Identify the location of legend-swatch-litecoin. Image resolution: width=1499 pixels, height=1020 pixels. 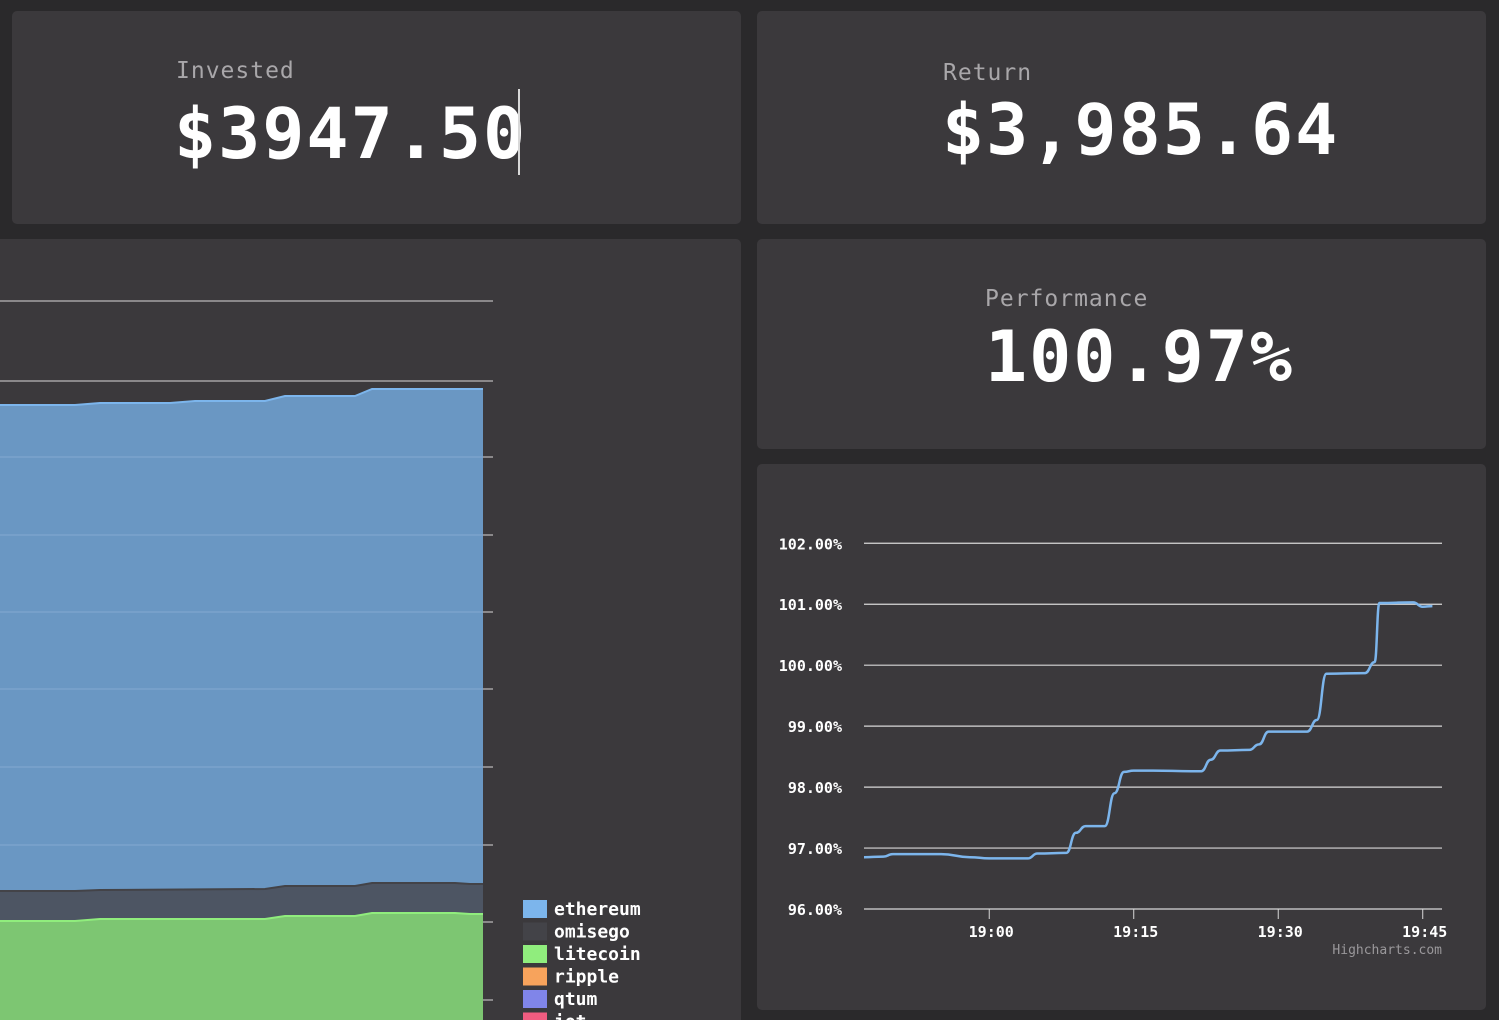
(535, 954).